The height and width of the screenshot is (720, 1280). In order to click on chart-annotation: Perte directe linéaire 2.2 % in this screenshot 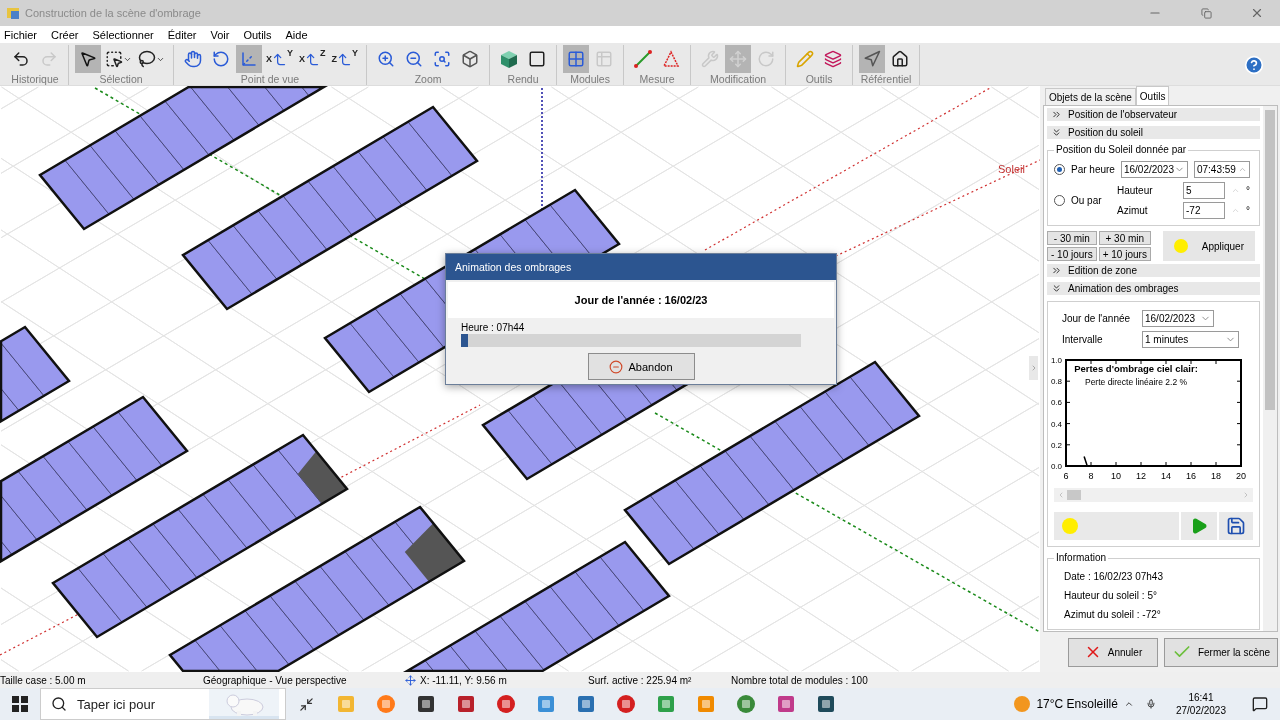, I will do `click(1136, 382)`.